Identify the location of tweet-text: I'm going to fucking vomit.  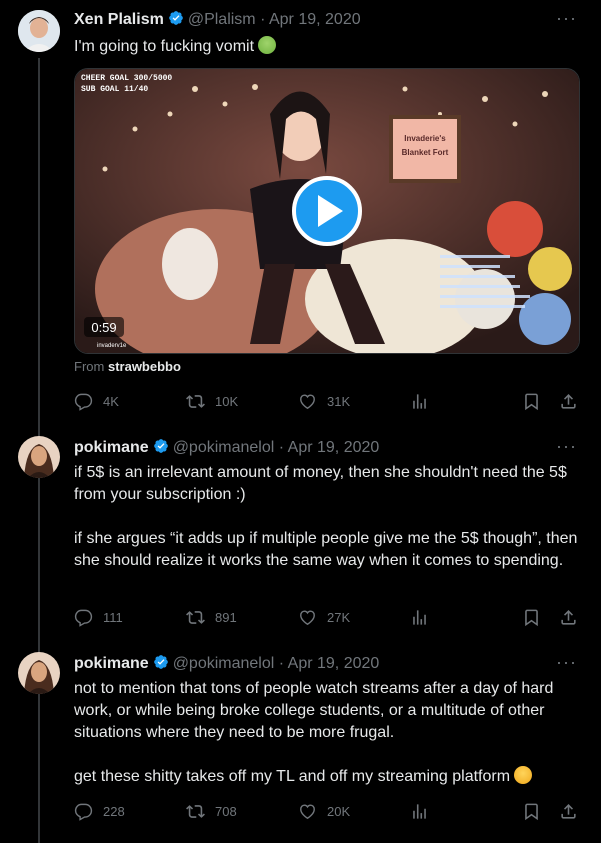
(329, 47).